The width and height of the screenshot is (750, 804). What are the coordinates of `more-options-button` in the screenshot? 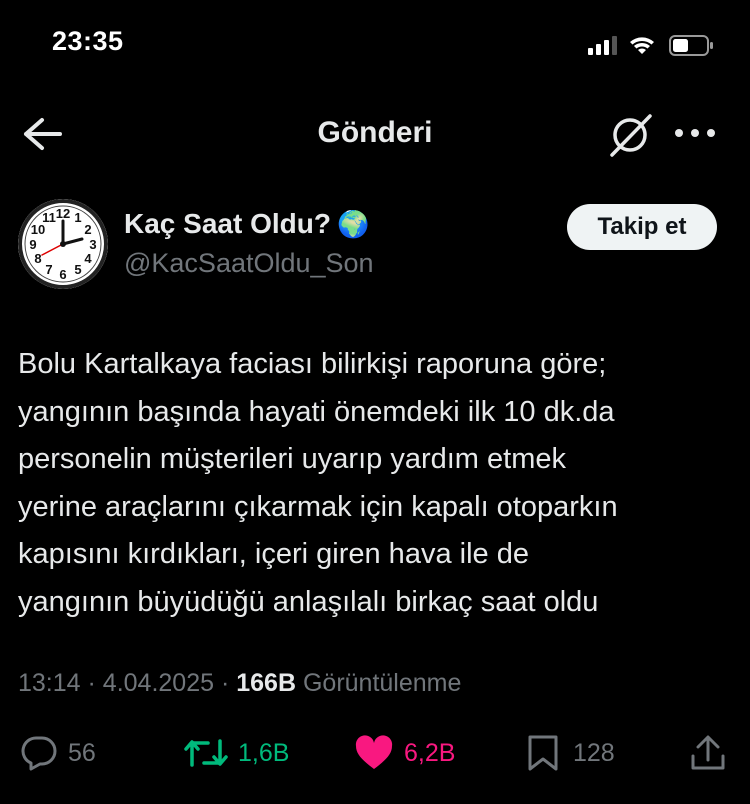 It's located at (695, 133).